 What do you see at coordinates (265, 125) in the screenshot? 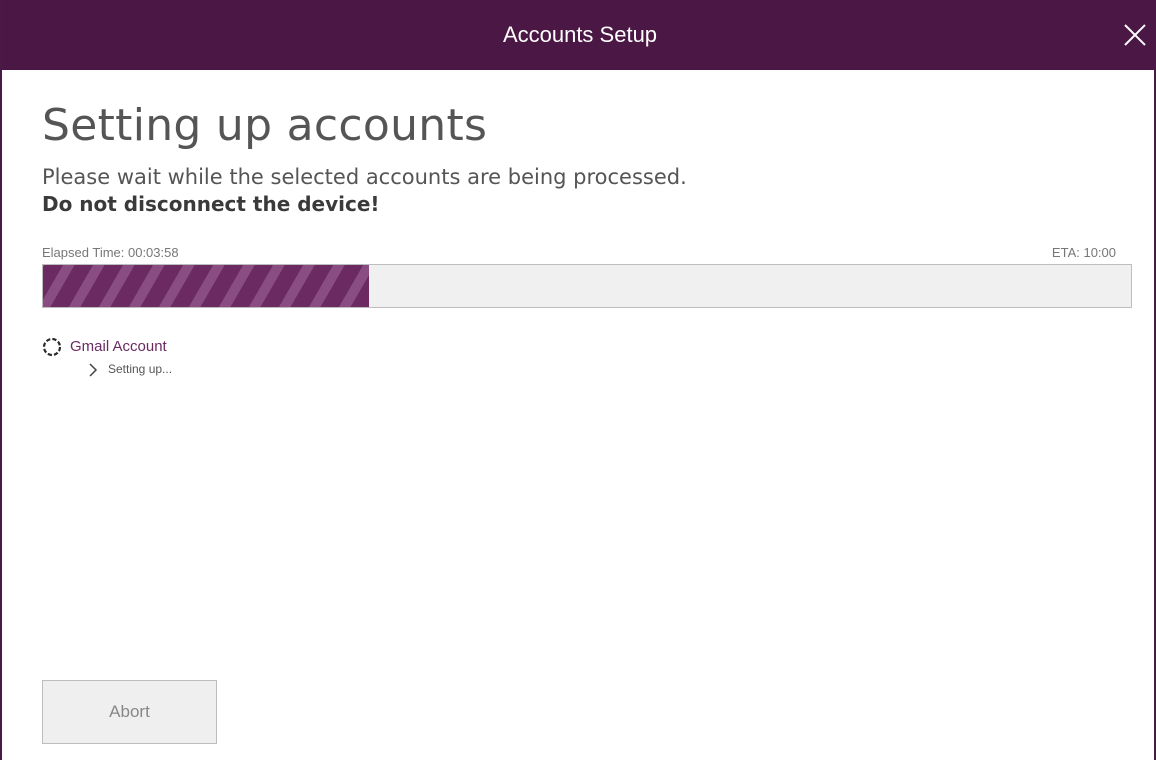
I see `page-title: Setting up accounts` at bounding box center [265, 125].